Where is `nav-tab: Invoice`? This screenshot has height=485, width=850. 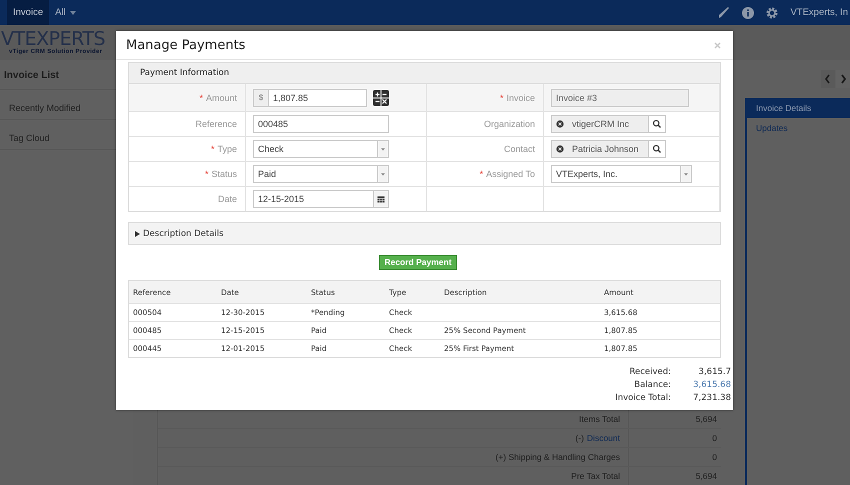
nav-tab: Invoice is located at coordinates (28, 12).